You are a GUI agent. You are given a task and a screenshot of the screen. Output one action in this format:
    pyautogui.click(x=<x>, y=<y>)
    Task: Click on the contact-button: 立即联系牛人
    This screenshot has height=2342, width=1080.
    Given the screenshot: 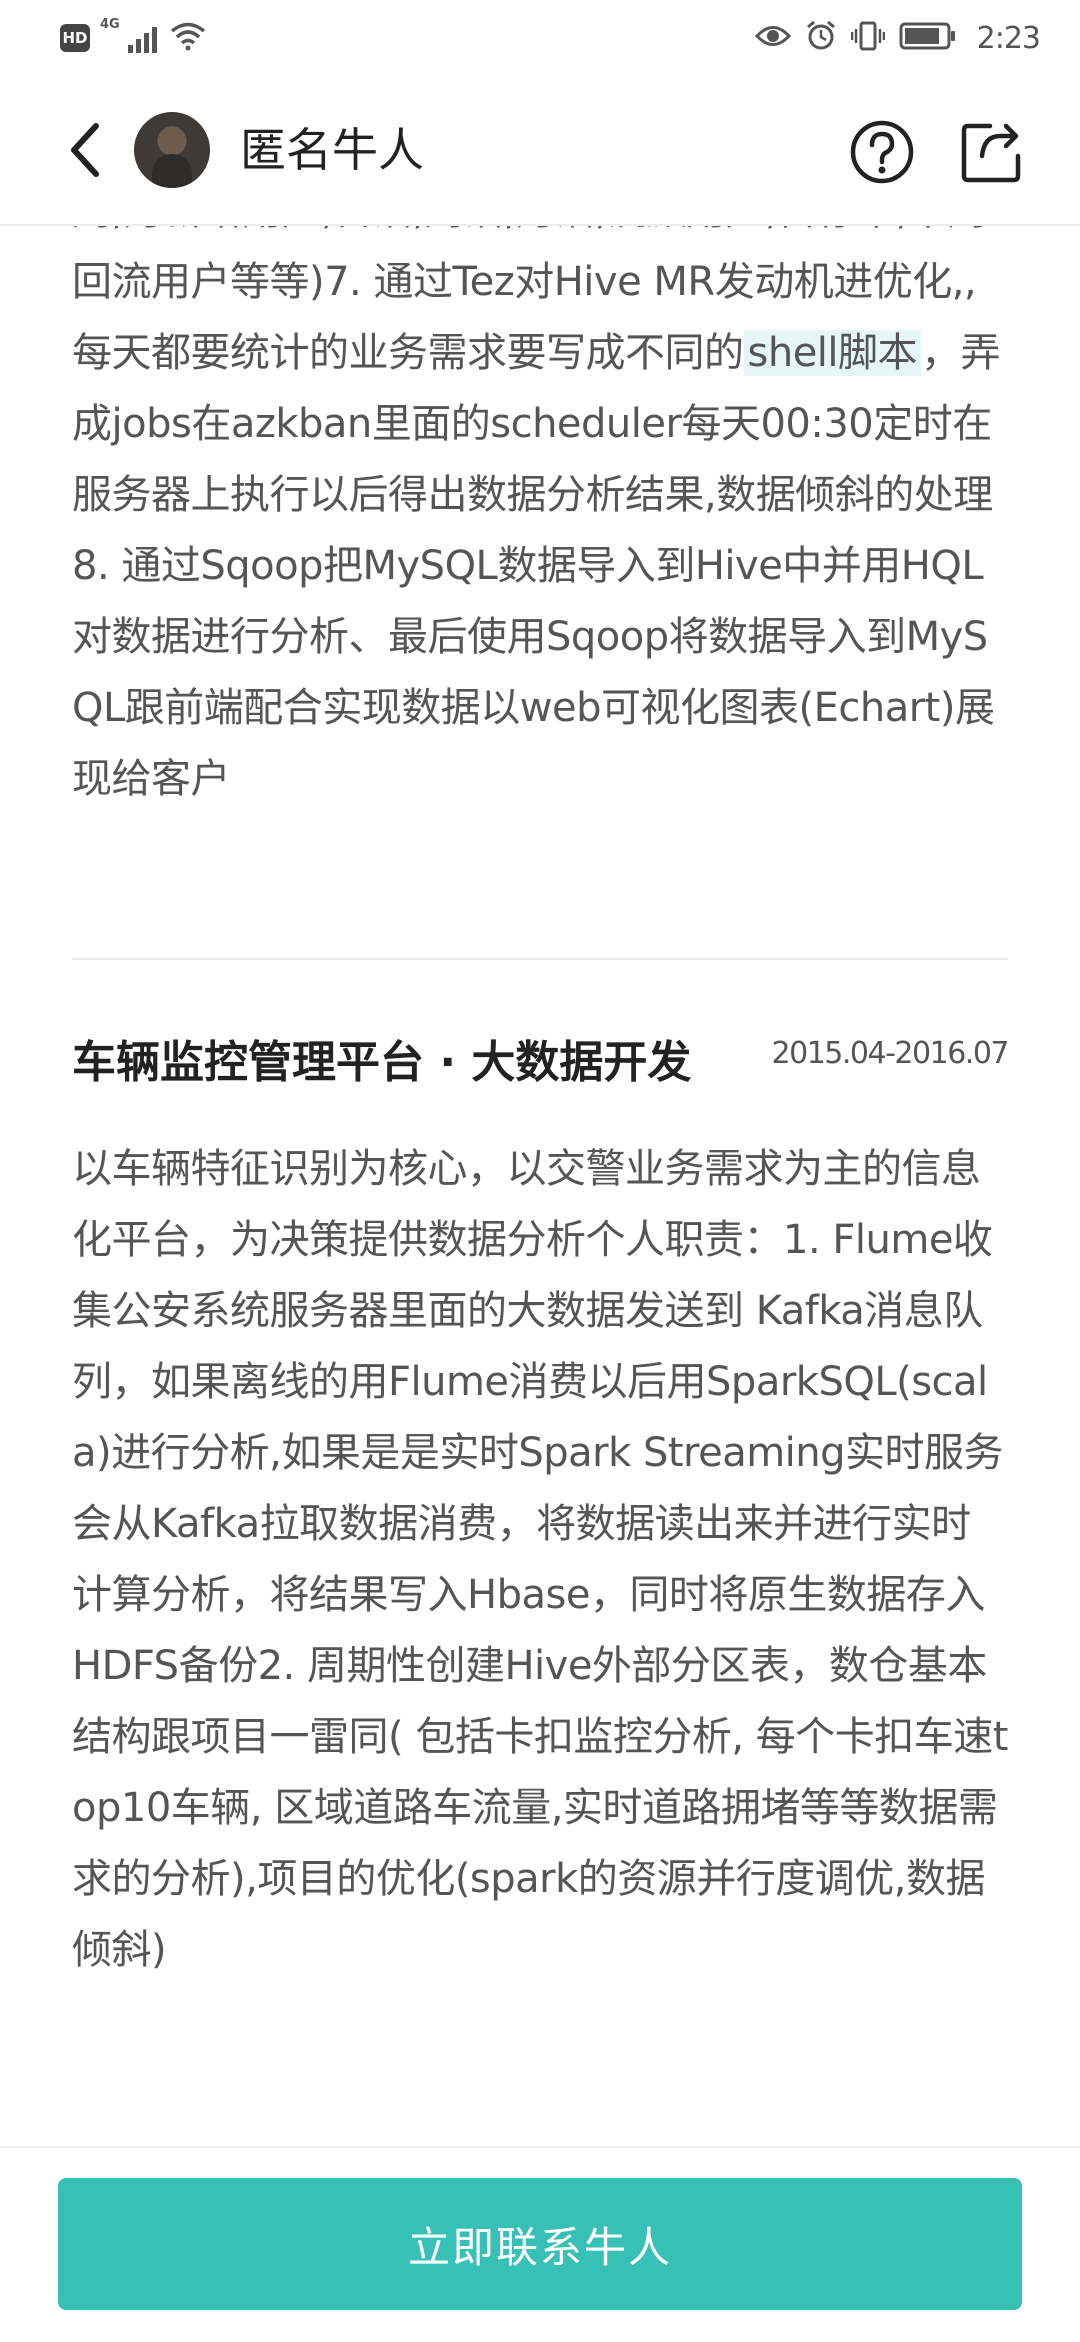 What is the action you would take?
    pyautogui.click(x=540, y=2244)
    